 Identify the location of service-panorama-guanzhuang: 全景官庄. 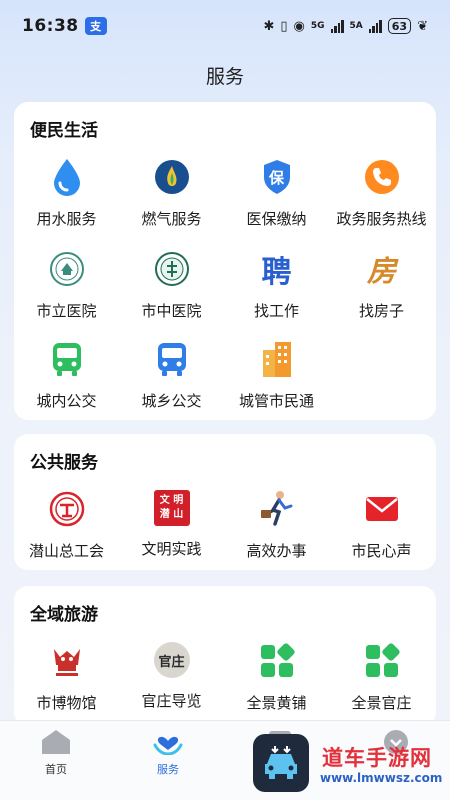
(381, 682).